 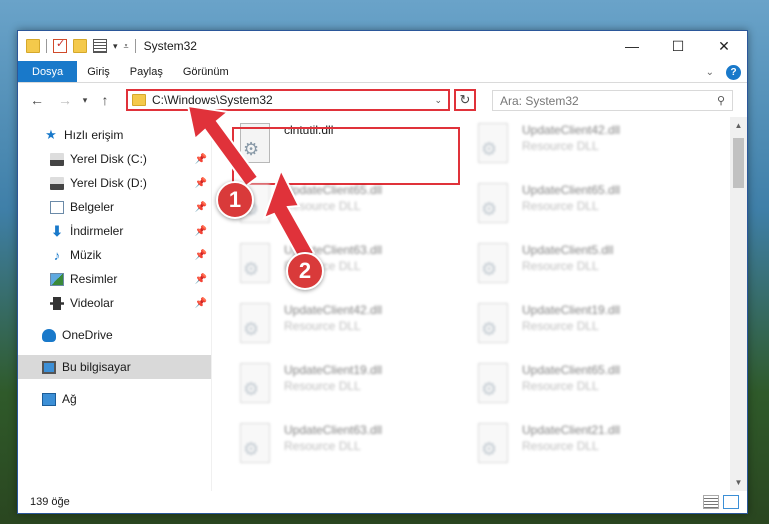 I want to click on file-item: ⚙ UpdateClient5.dll Resource DLL, so click(x=584, y=271).